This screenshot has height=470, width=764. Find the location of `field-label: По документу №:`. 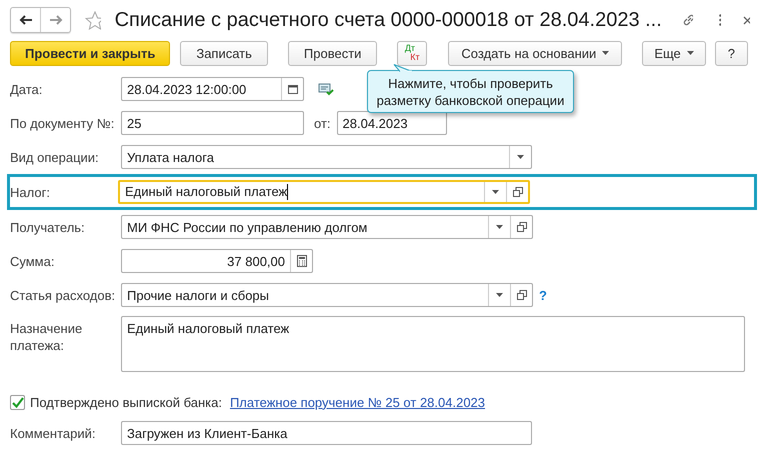

field-label: По документу №: is located at coordinates (63, 123).